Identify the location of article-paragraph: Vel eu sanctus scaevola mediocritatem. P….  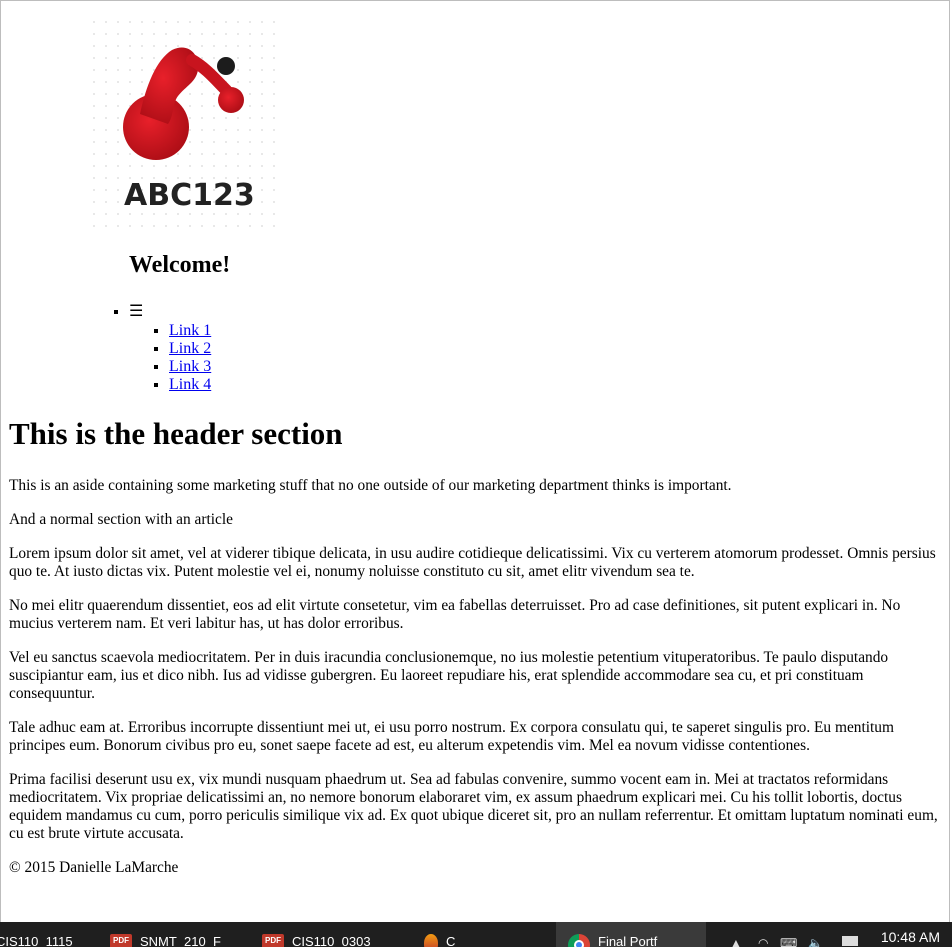
(449, 675).